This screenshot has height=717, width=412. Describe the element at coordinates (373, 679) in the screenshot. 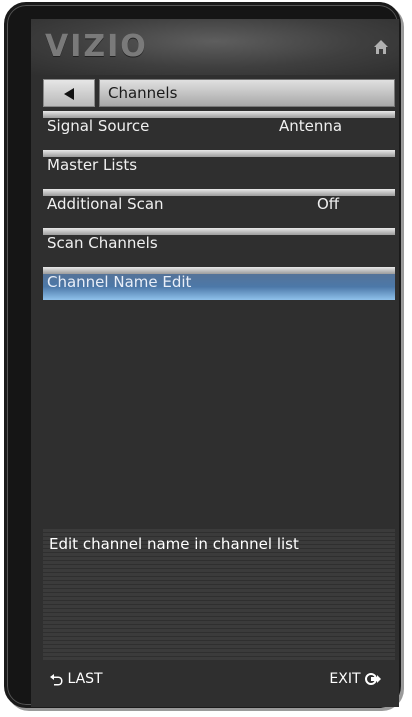

I see `exit-arrow-icon` at that location.